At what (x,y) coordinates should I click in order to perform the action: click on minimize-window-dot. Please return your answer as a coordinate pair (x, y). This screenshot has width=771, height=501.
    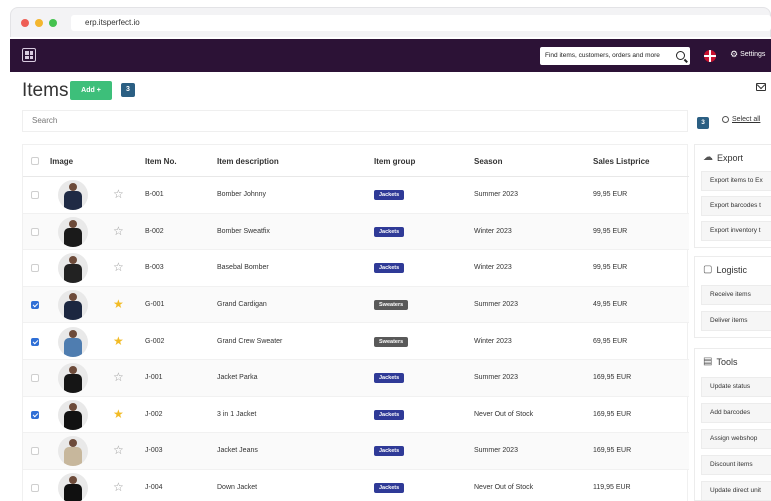
    Looking at the image, I should click on (39, 23).